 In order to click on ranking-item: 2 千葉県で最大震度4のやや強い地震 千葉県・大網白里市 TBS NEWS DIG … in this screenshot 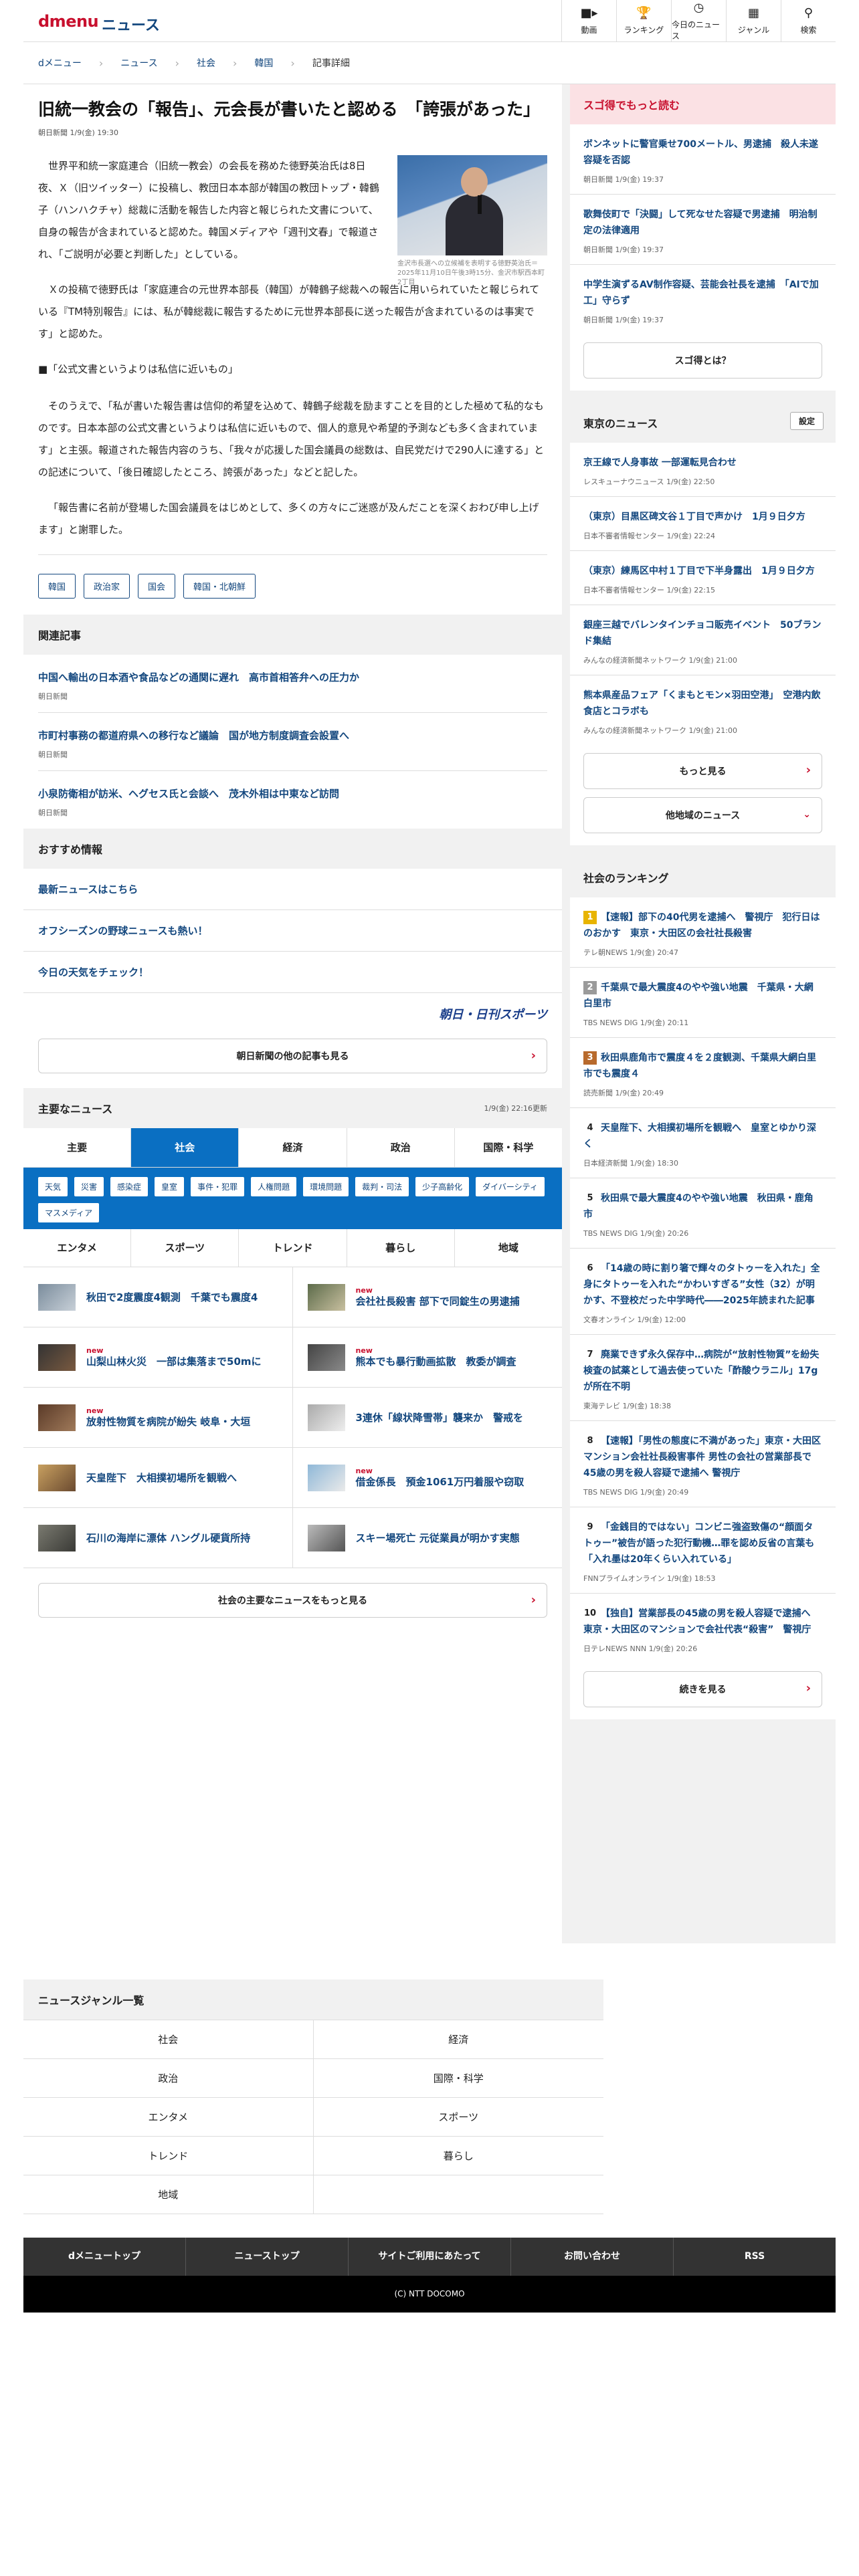, I will do `click(703, 1002)`.